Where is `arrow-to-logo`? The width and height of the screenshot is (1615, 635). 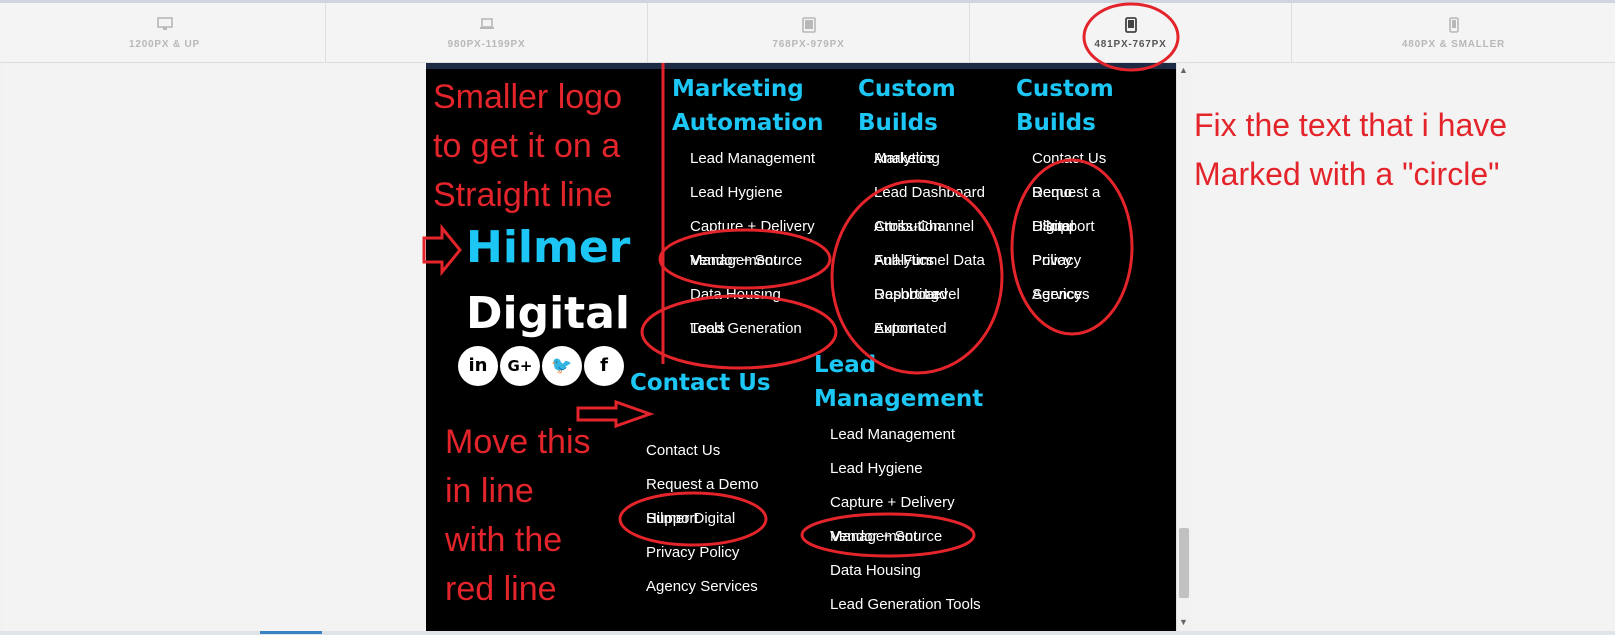 arrow-to-logo is located at coordinates (442, 250).